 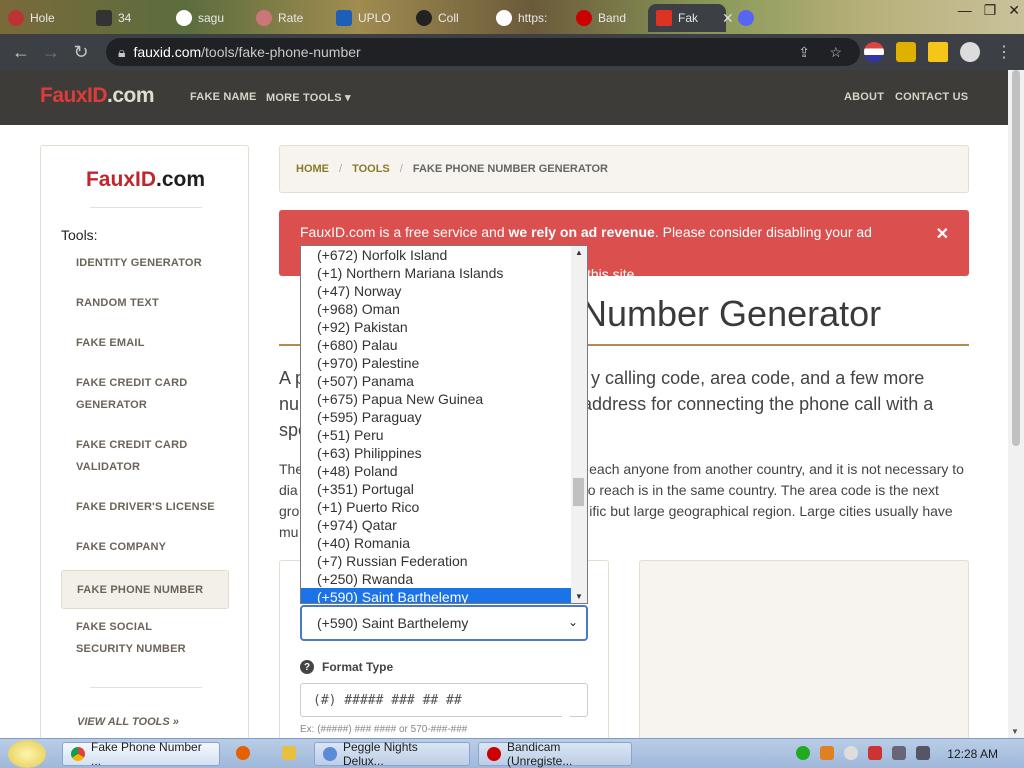 What do you see at coordinates (184, 18) in the screenshot?
I see `google-icon` at bounding box center [184, 18].